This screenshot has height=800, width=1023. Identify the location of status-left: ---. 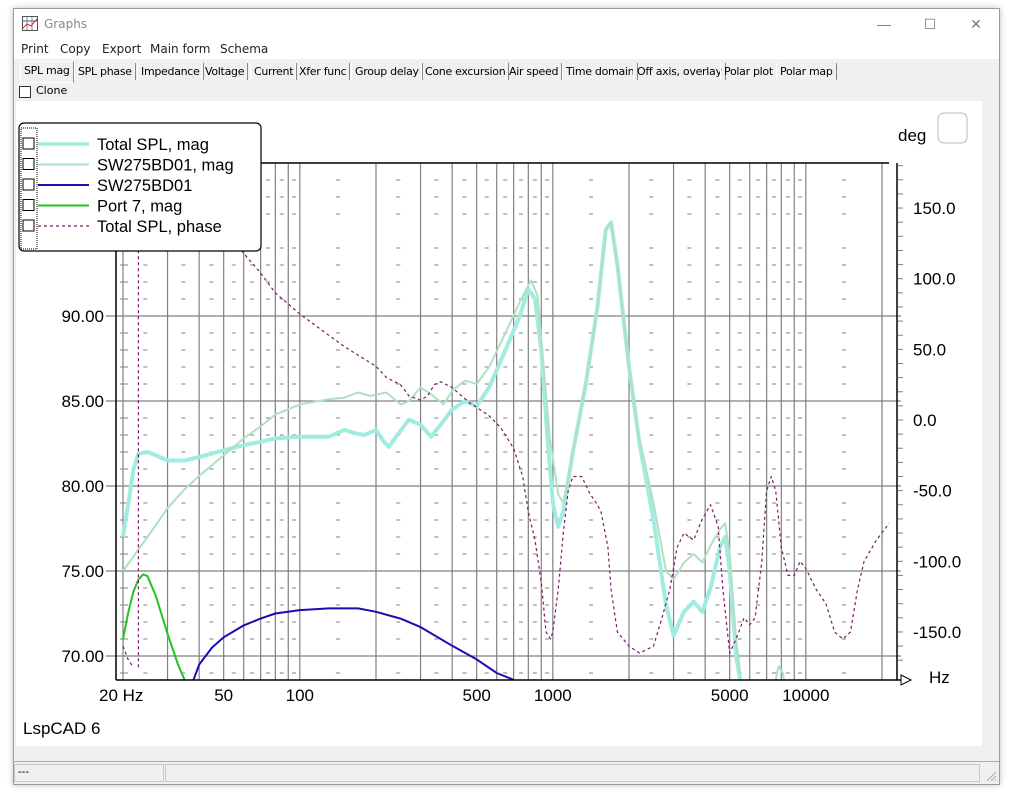
(89, 773).